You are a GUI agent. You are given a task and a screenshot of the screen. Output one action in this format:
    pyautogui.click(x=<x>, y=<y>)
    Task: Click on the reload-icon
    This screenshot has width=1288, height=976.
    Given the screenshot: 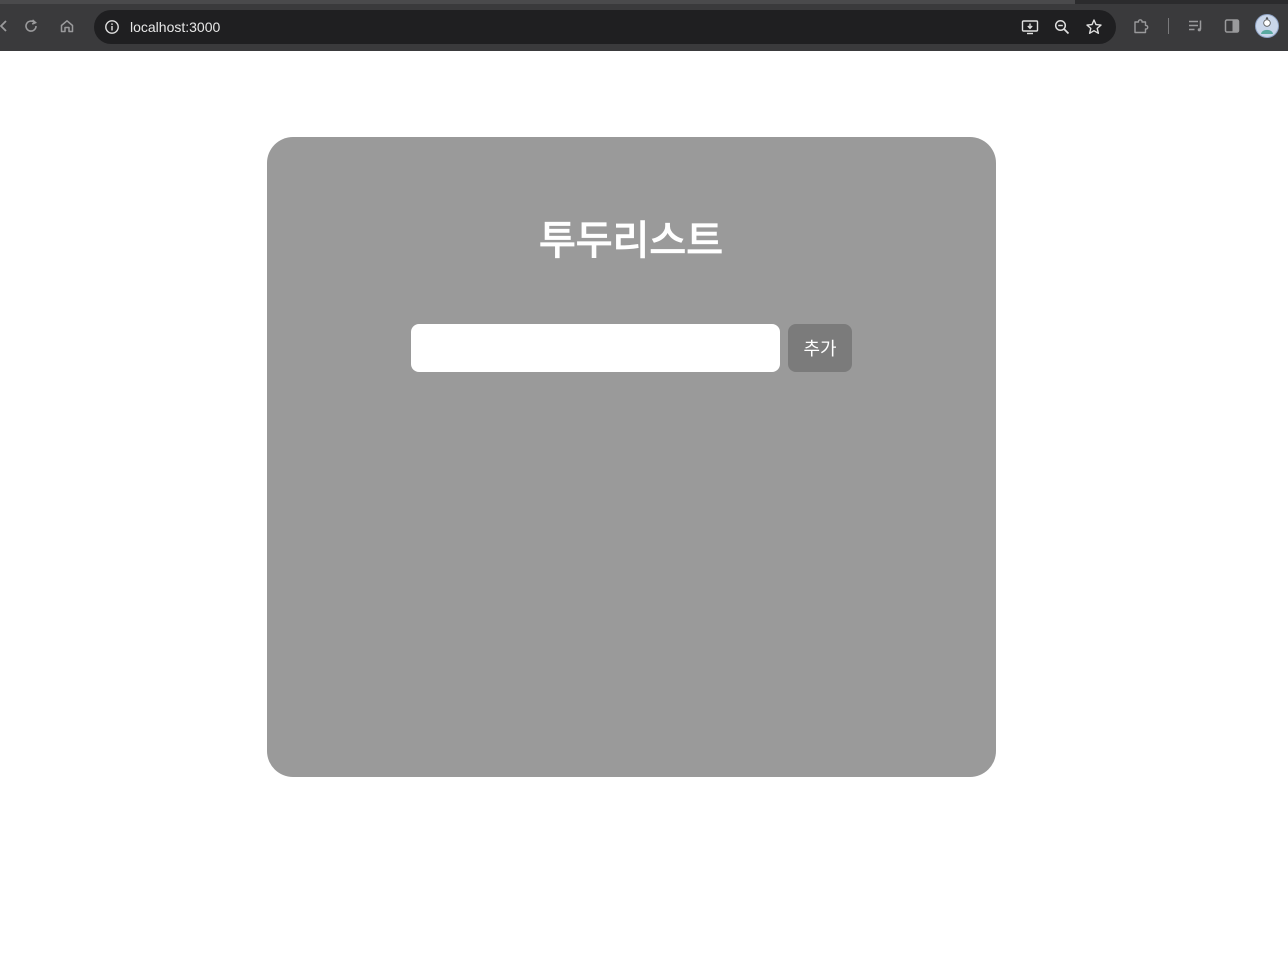 What is the action you would take?
    pyautogui.click(x=31, y=26)
    